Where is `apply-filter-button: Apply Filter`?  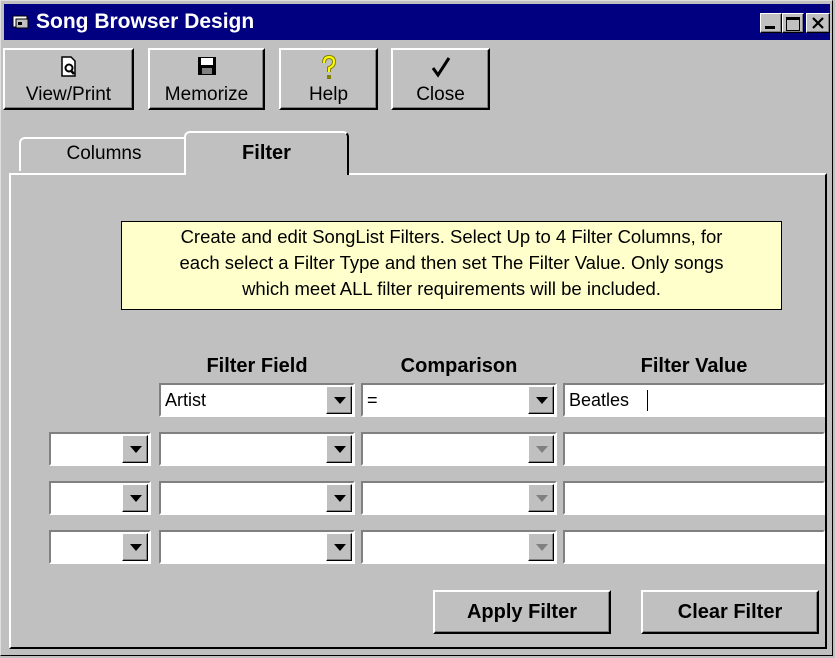 apply-filter-button: Apply Filter is located at coordinates (522, 612).